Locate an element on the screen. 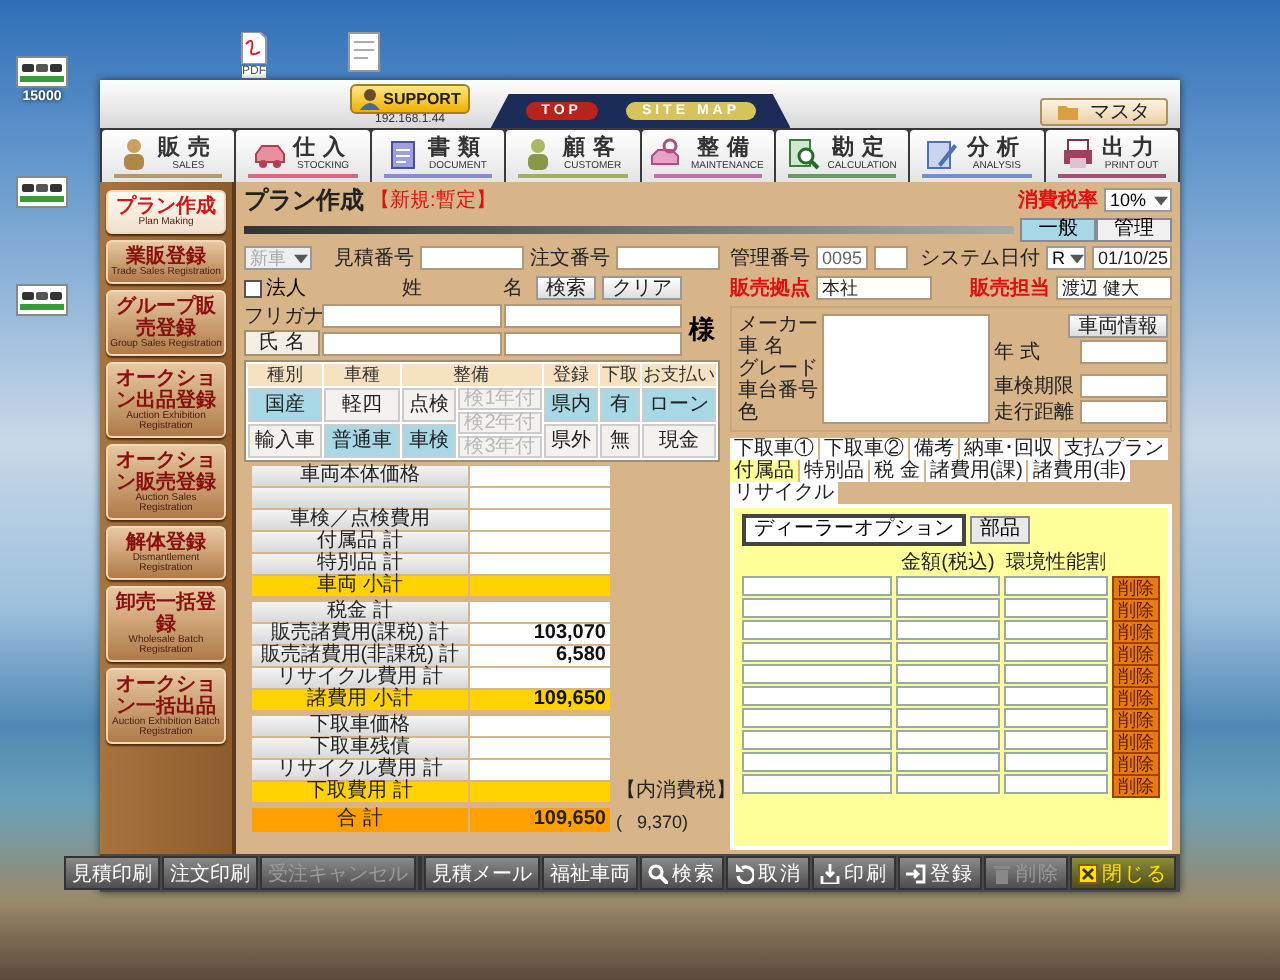 This screenshot has height=980, width=1280. option-toggle: 輸入車 is located at coordinates (285, 441).